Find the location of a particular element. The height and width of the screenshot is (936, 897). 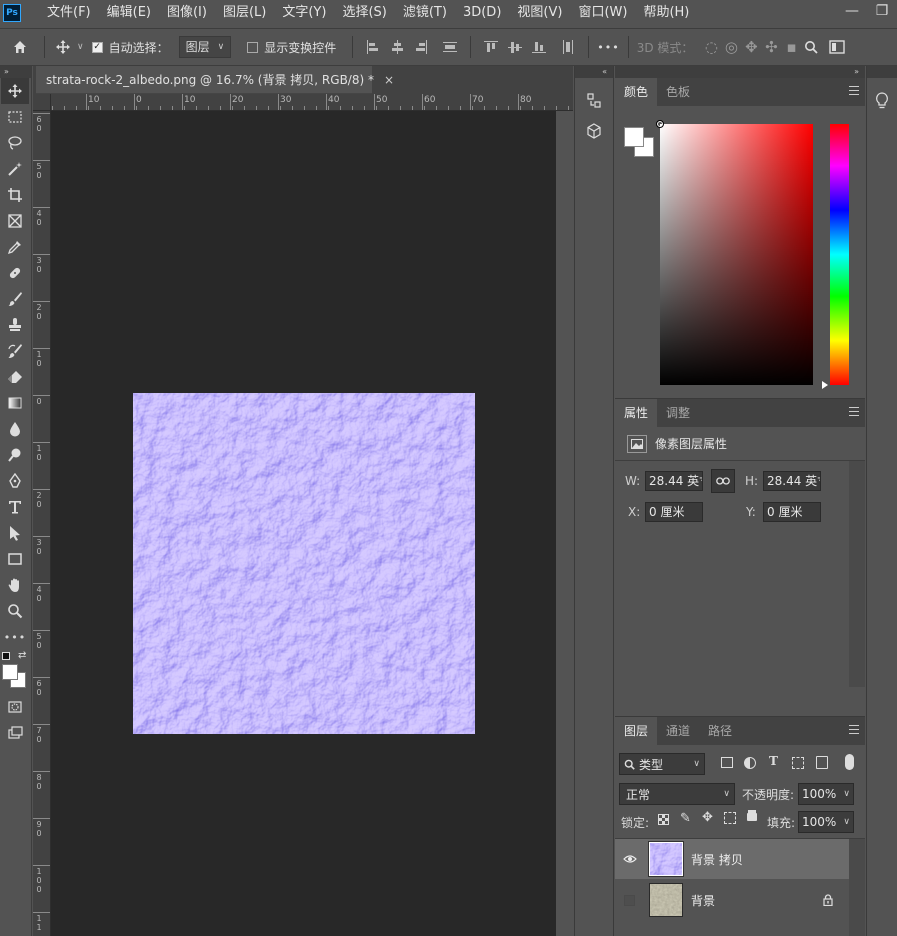

hand-tool is located at coordinates (15, 585).